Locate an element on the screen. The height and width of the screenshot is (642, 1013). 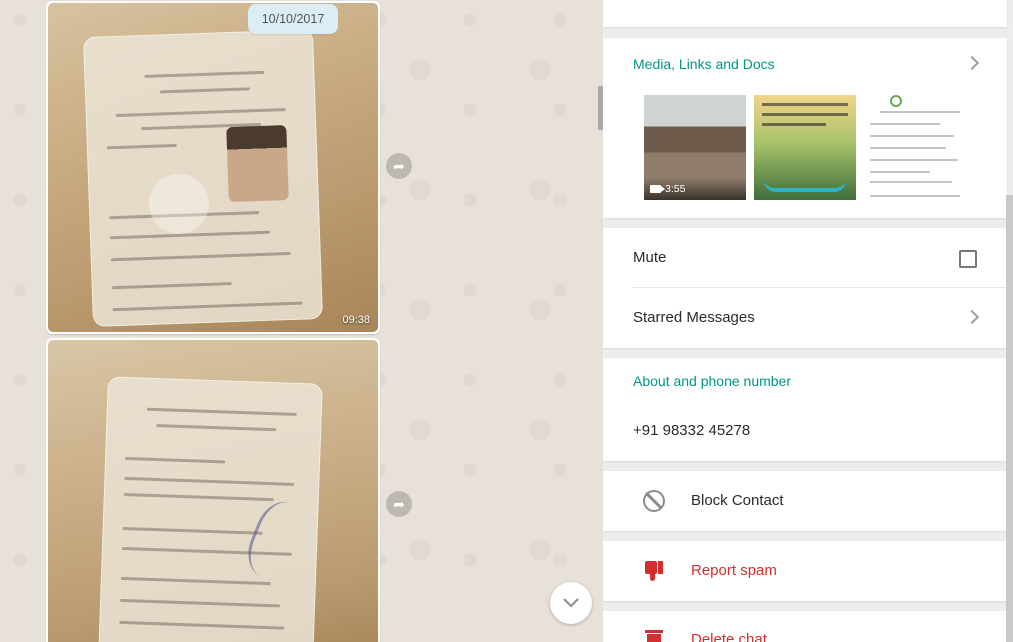
starred-messages-label: Starred Messages is located at coordinates (694, 317).